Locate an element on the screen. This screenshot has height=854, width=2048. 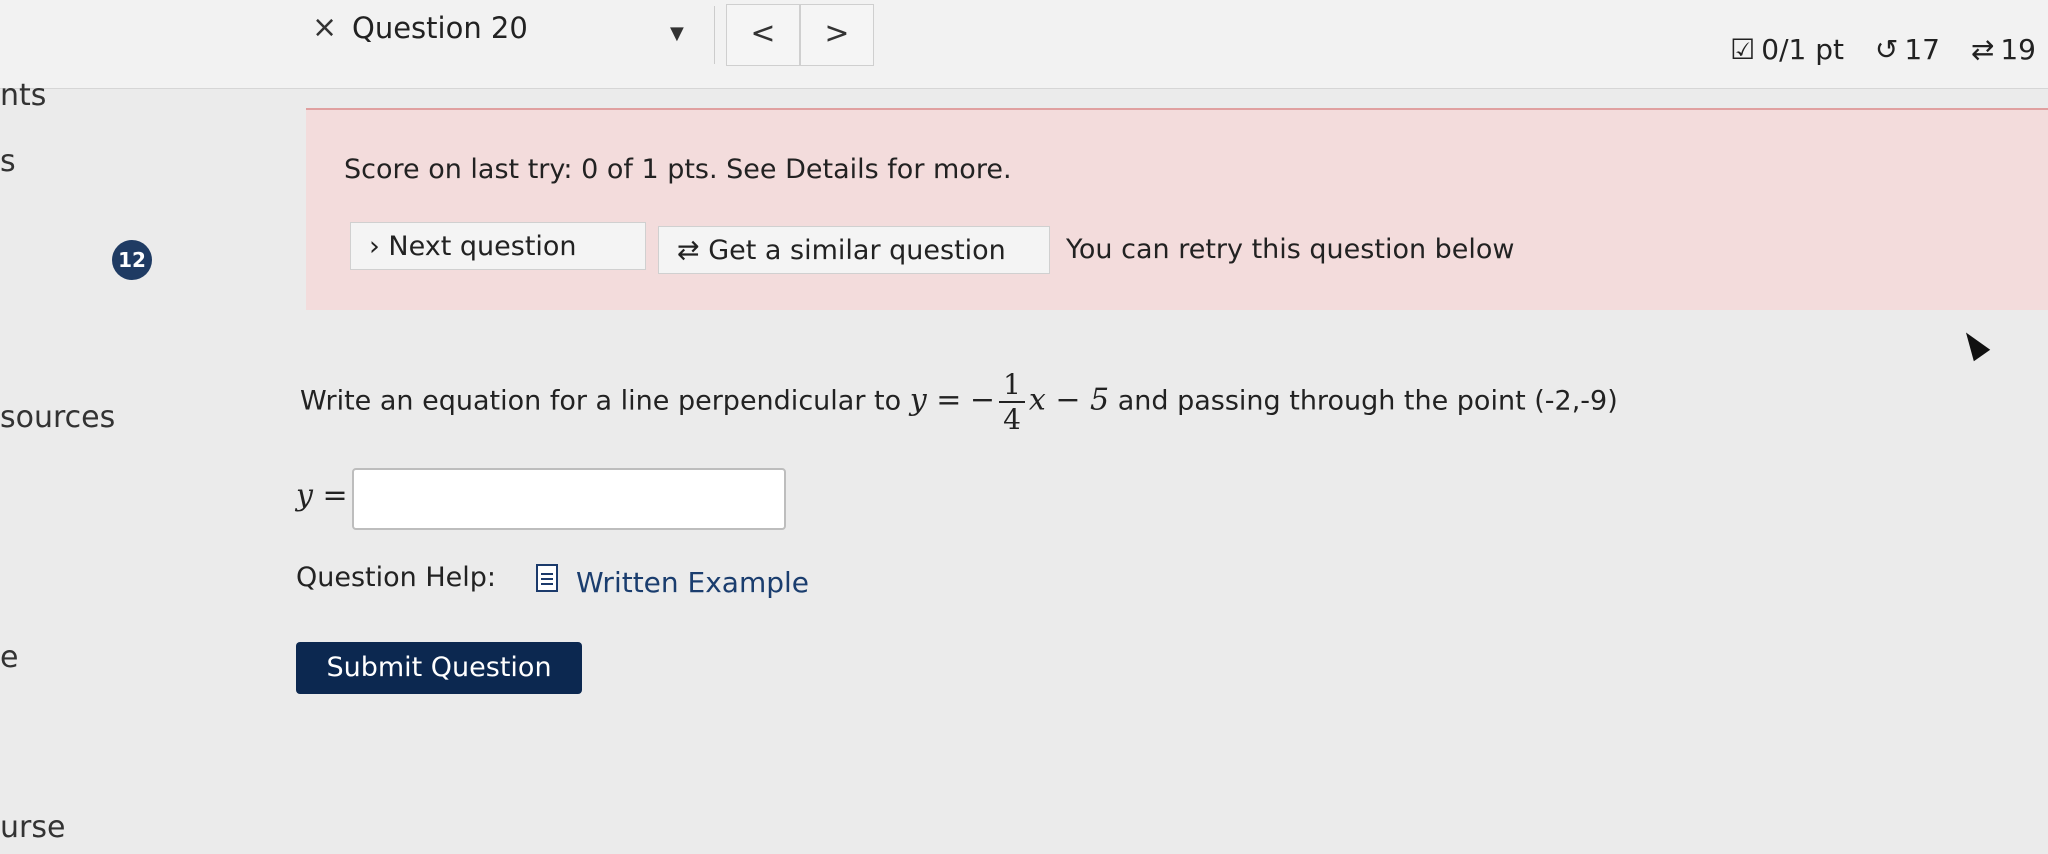
previous-question-button: < is located at coordinates (763, 35).